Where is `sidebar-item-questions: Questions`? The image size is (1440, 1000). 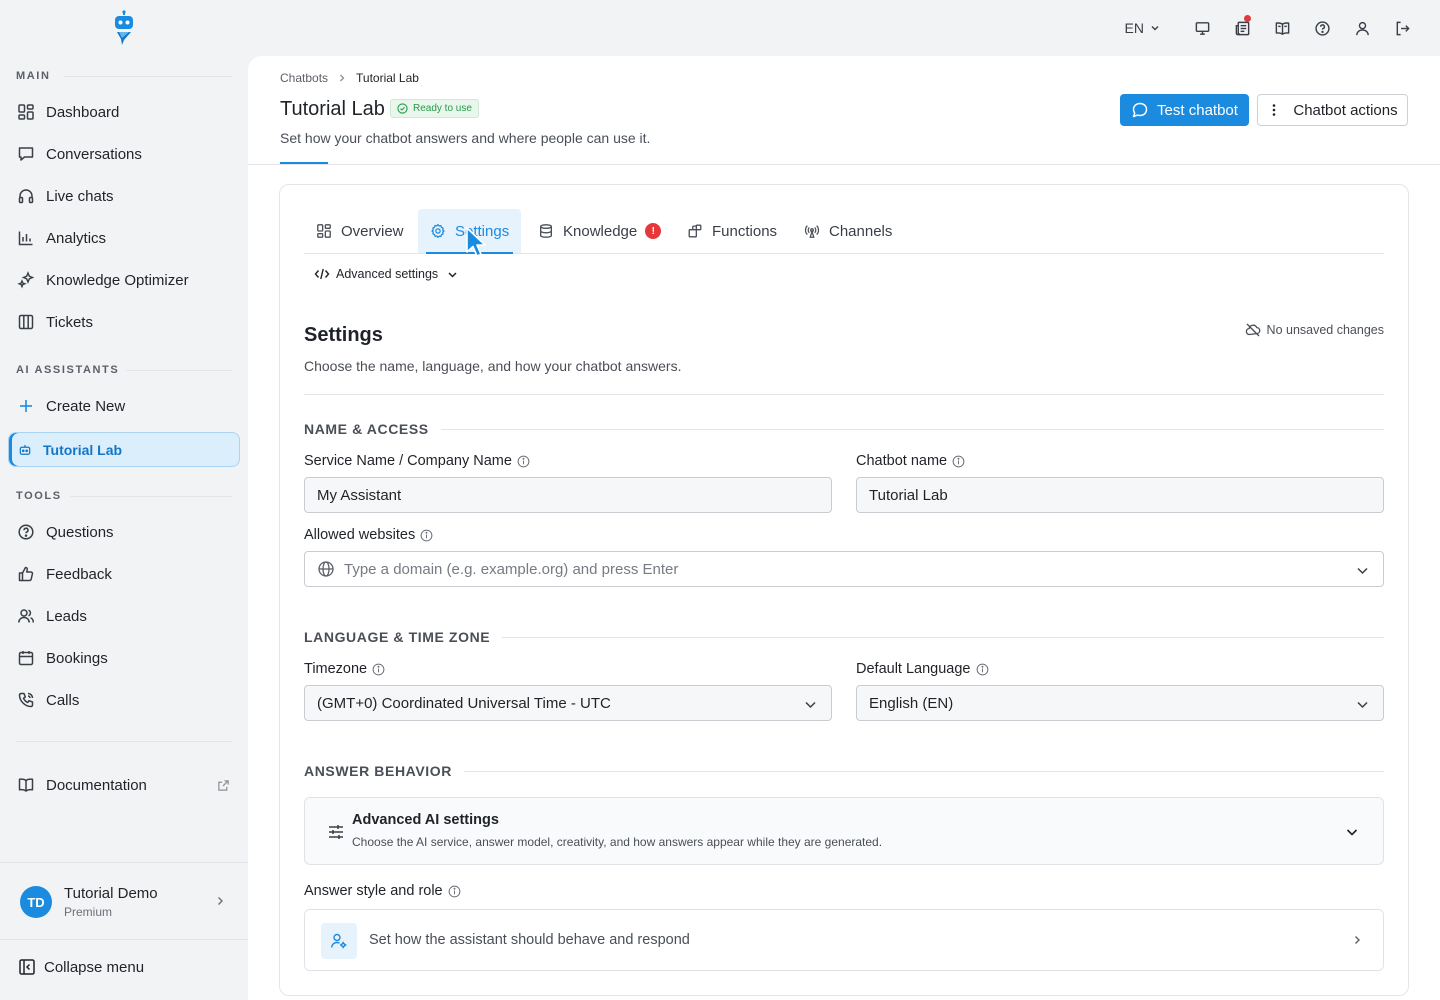
sidebar-item-questions: Questions is located at coordinates (124, 532).